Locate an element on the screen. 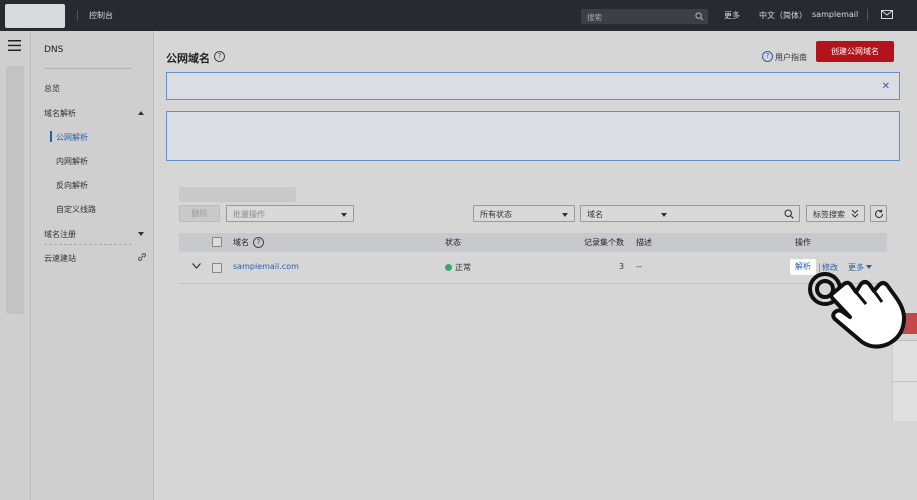  user-account-menu: samplemail is located at coordinates (835, 14).